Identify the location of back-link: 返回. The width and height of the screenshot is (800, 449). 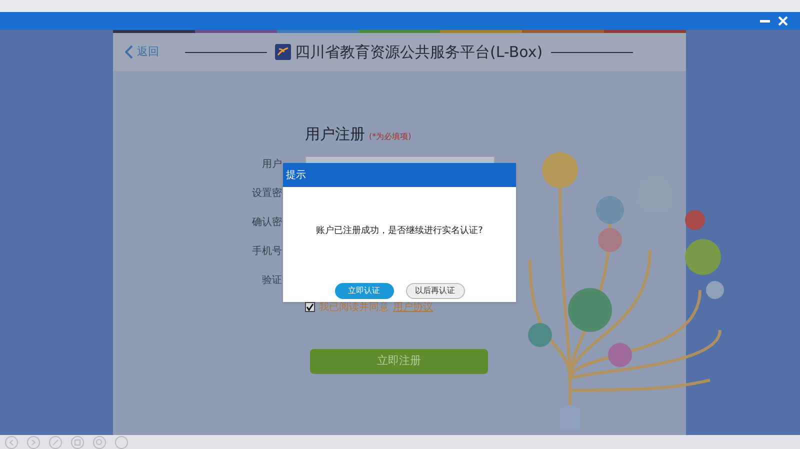
(155, 52).